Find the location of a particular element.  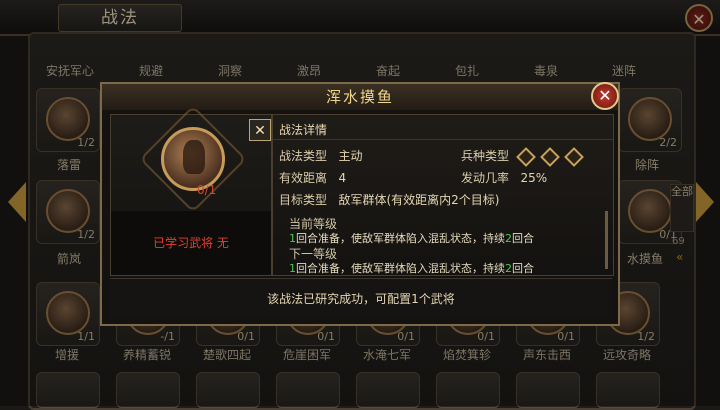

troop-label: 兵种类型 is located at coordinates (485, 156).